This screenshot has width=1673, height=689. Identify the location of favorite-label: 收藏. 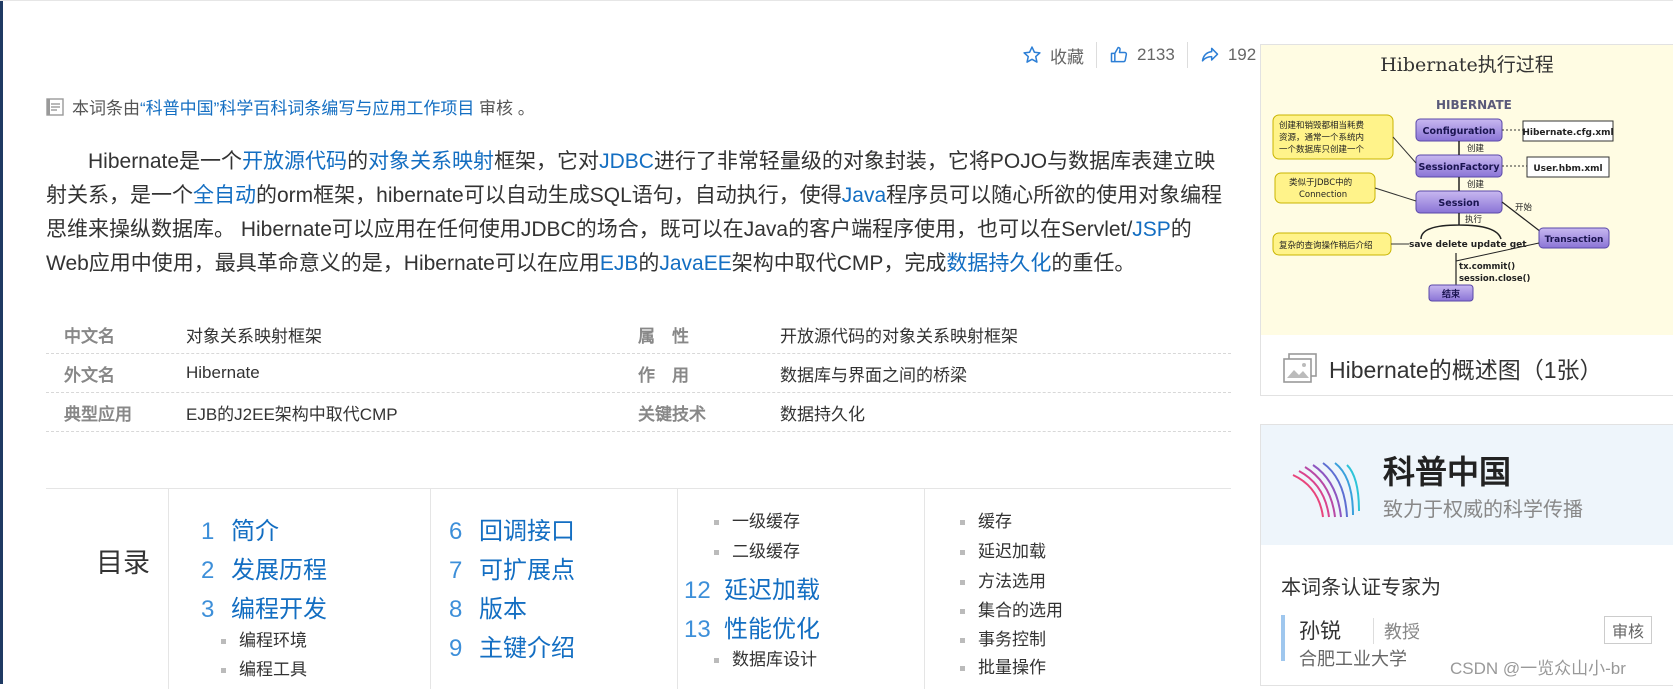
(1067, 57).